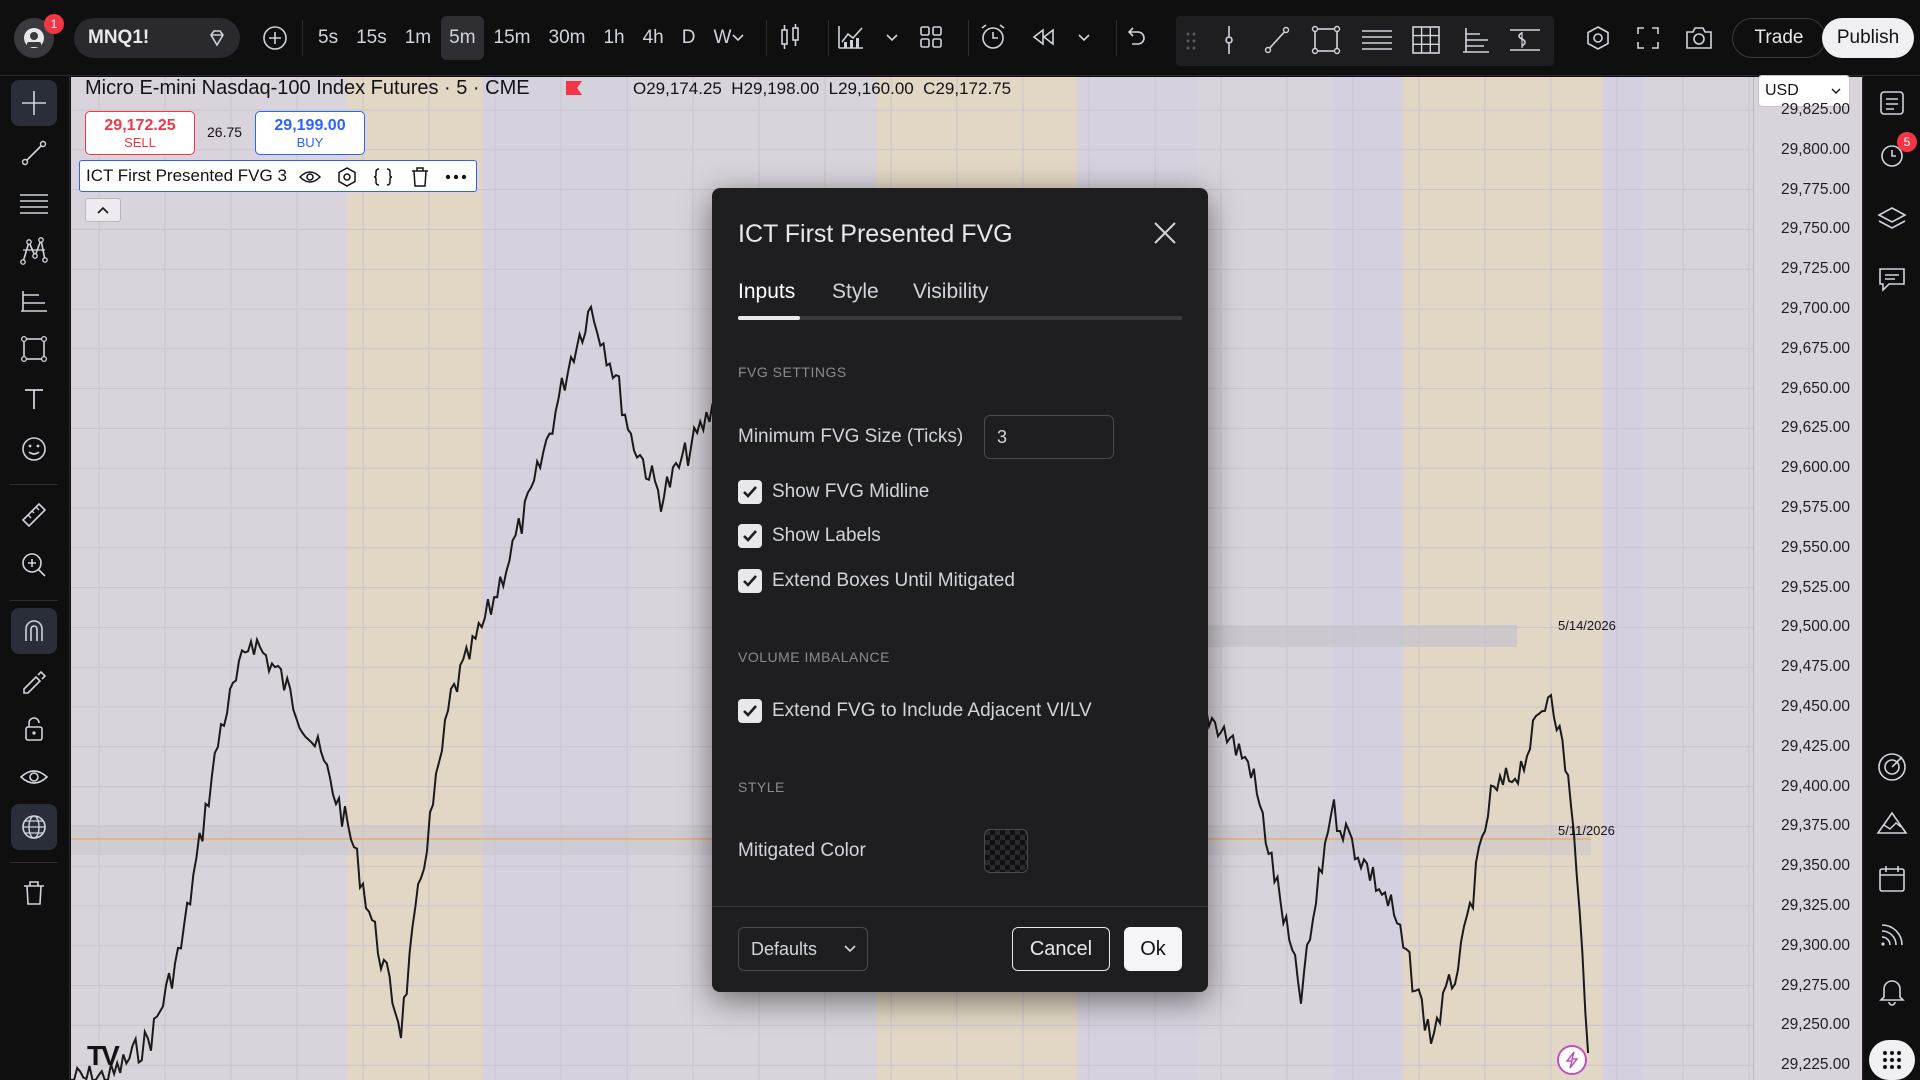  What do you see at coordinates (34, 777) in the screenshot?
I see `hide-drawings-tool` at bounding box center [34, 777].